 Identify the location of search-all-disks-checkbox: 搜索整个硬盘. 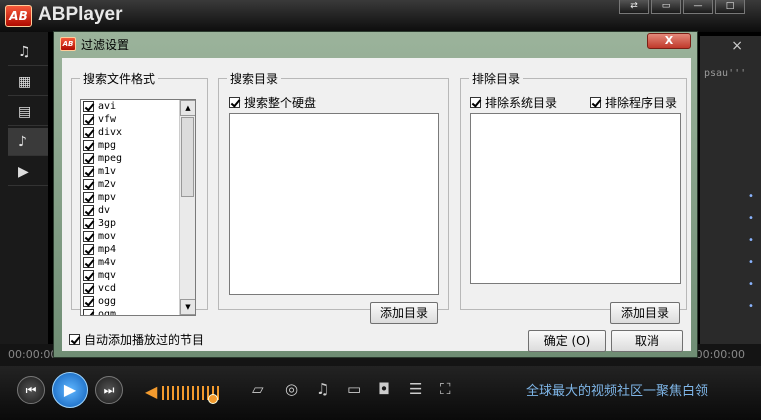
(272, 102).